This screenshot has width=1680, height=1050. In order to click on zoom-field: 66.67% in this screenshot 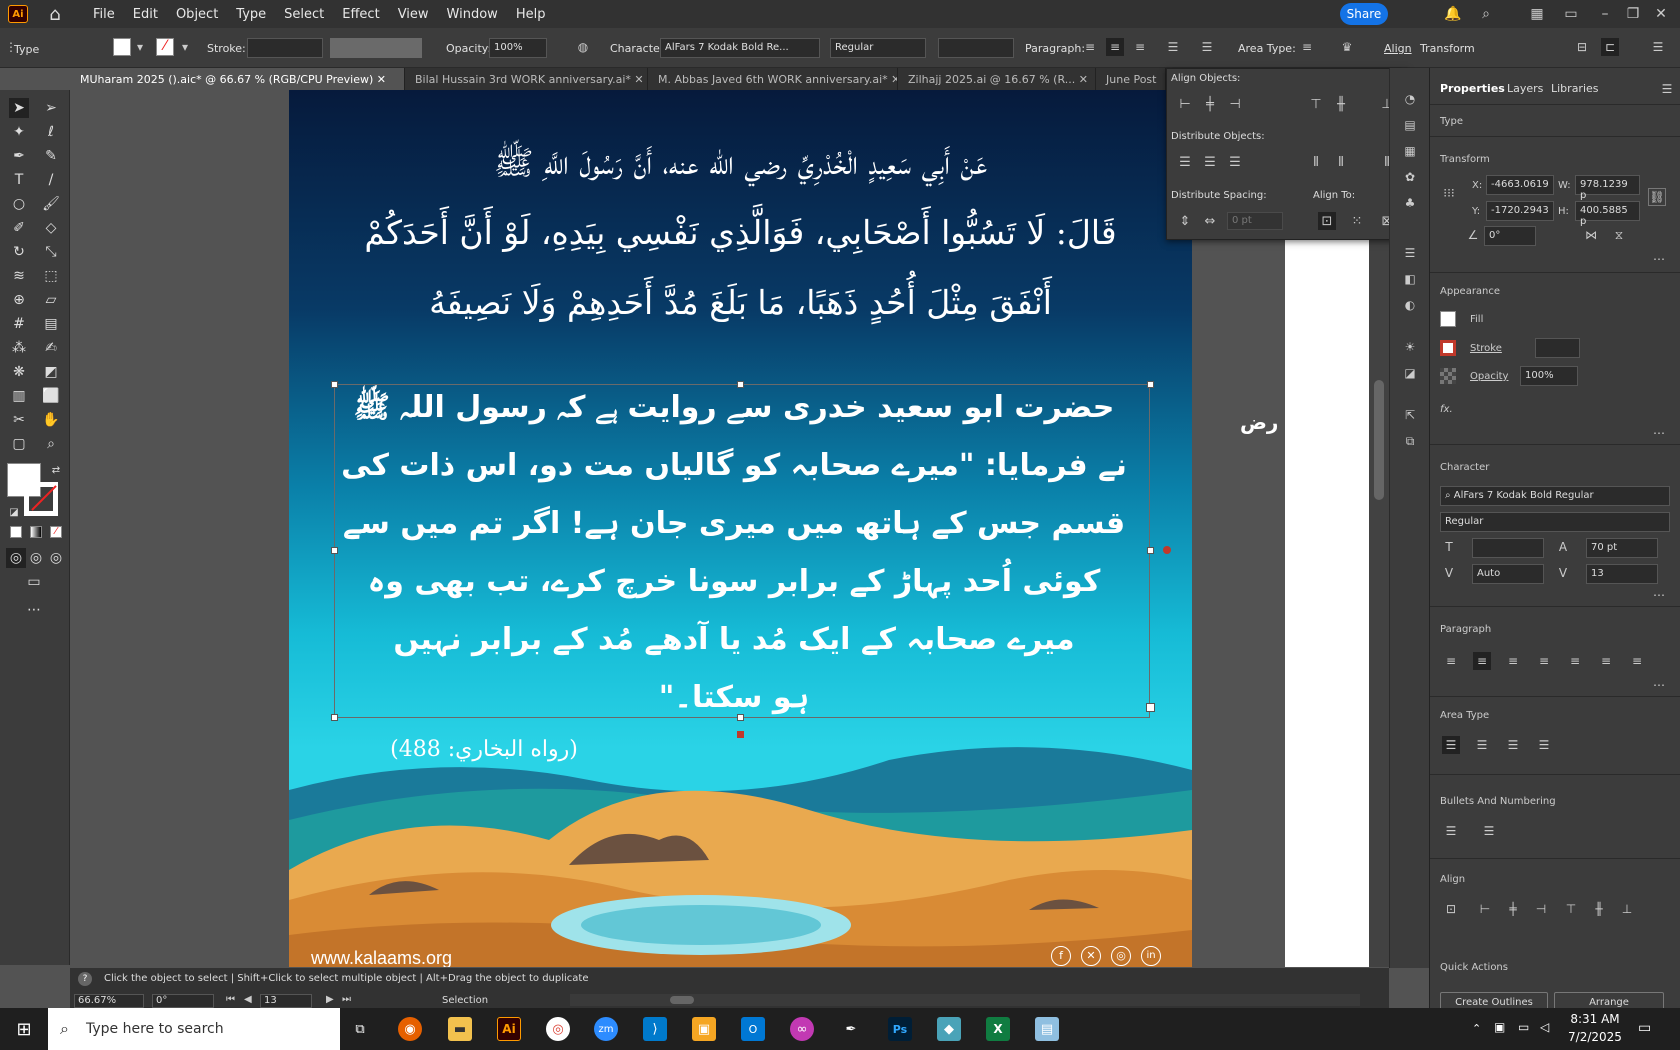, I will do `click(109, 1001)`.